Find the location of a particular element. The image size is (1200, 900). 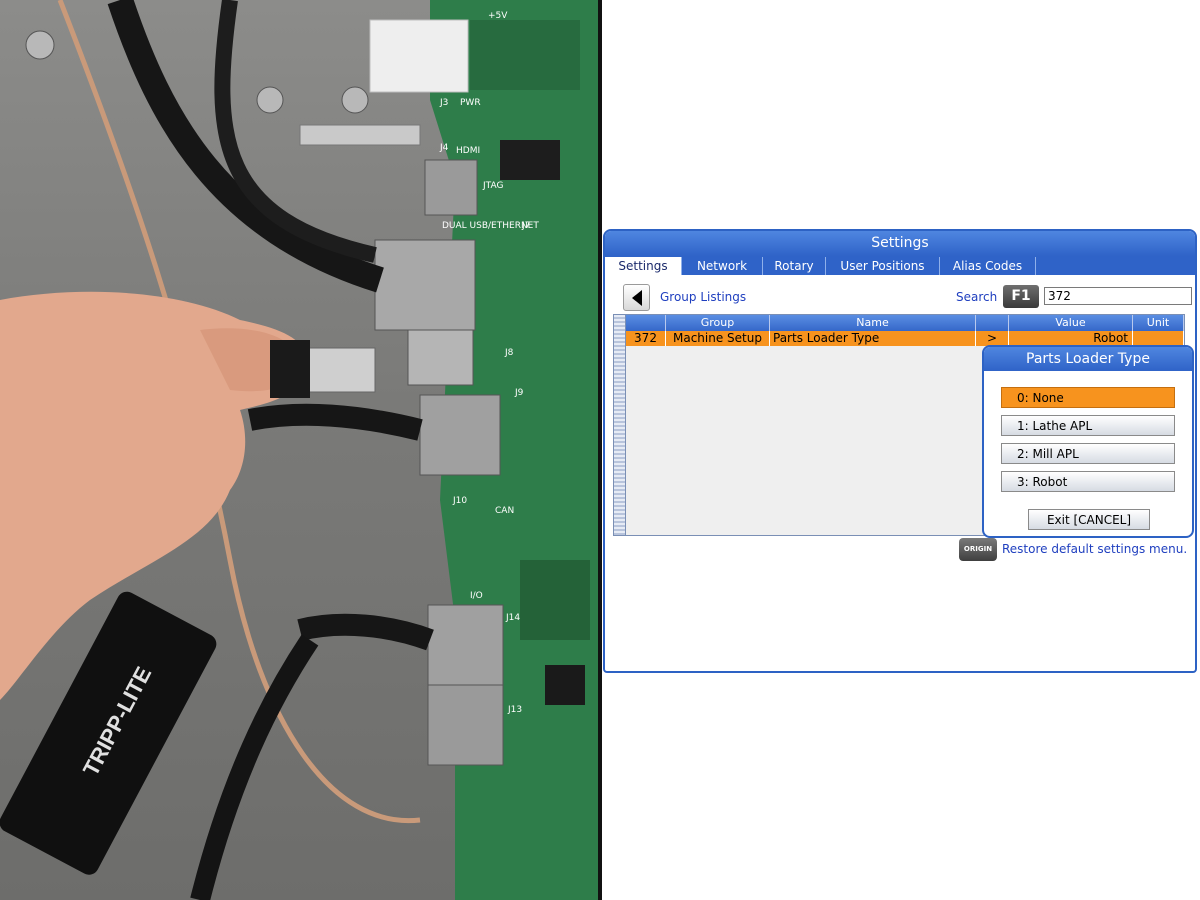

table-scrollbar is located at coordinates (620, 425).